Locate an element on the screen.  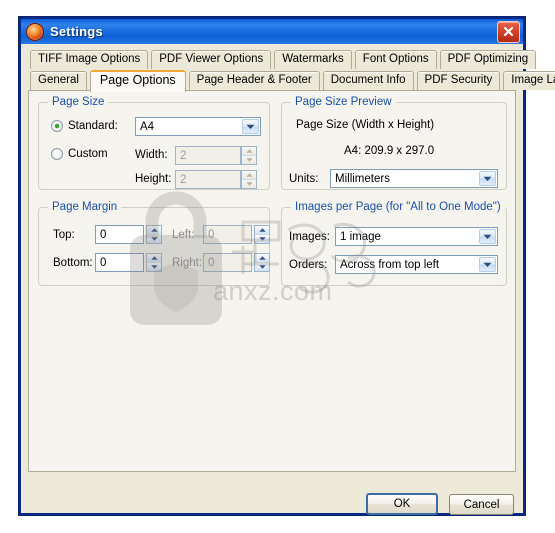
window-title: Settings is located at coordinates (76, 31).